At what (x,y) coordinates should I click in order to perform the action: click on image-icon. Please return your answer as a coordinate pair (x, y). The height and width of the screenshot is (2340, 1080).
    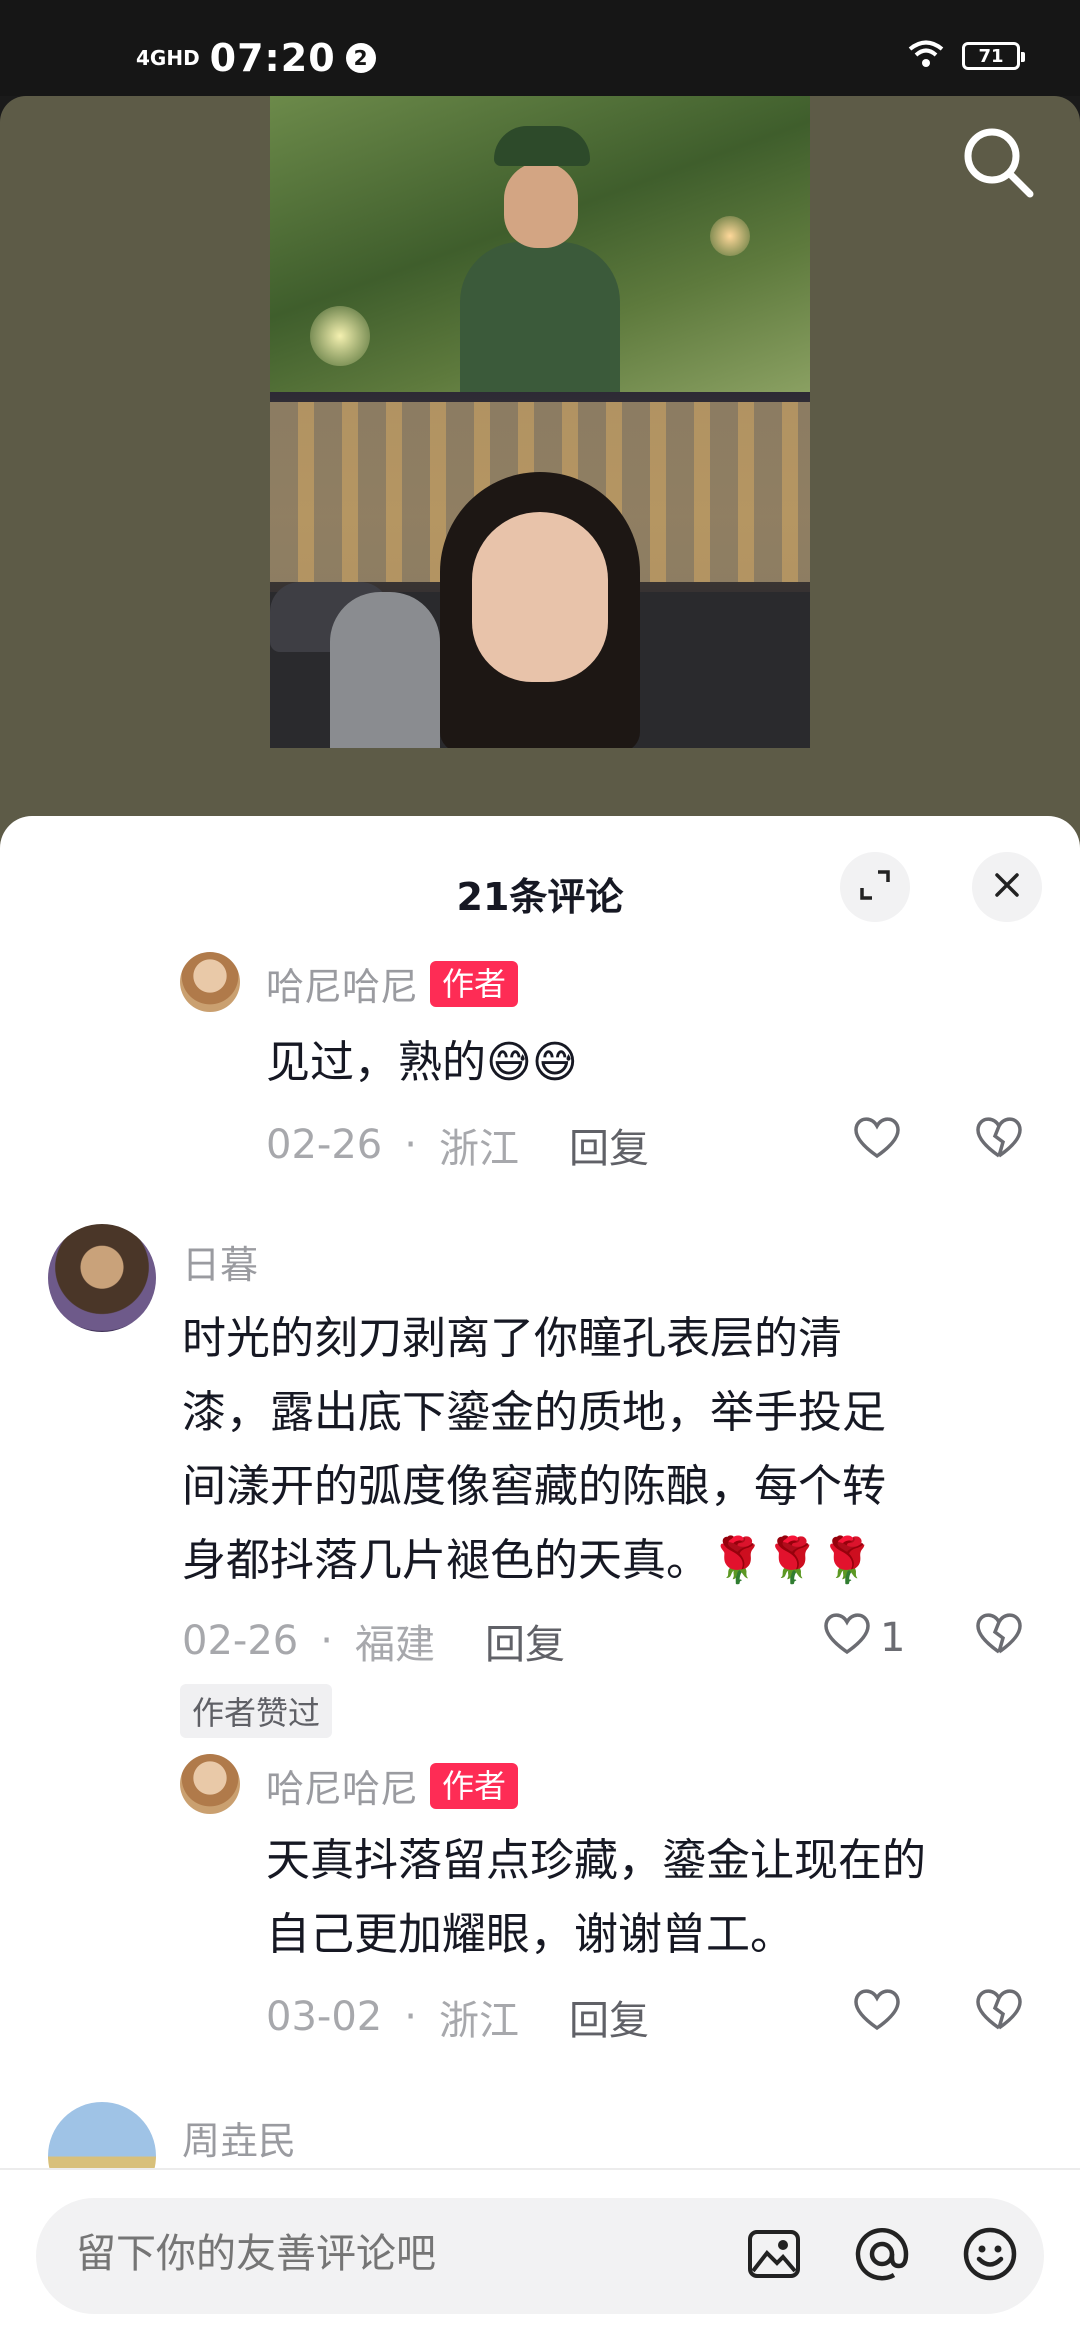
    Looking at the image, I should click on (774, 2256).